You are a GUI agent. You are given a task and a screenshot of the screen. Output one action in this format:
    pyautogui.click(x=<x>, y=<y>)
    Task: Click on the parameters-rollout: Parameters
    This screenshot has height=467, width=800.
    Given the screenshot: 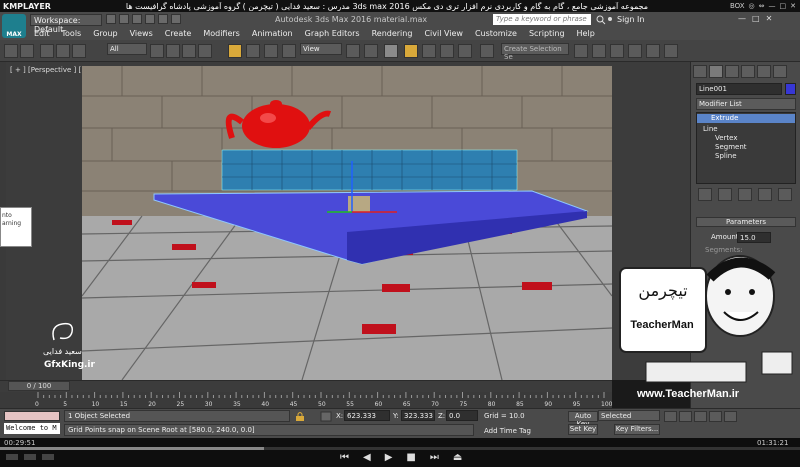 What is the action you would take?
    pyautogui.click(x=746, y=222)
    